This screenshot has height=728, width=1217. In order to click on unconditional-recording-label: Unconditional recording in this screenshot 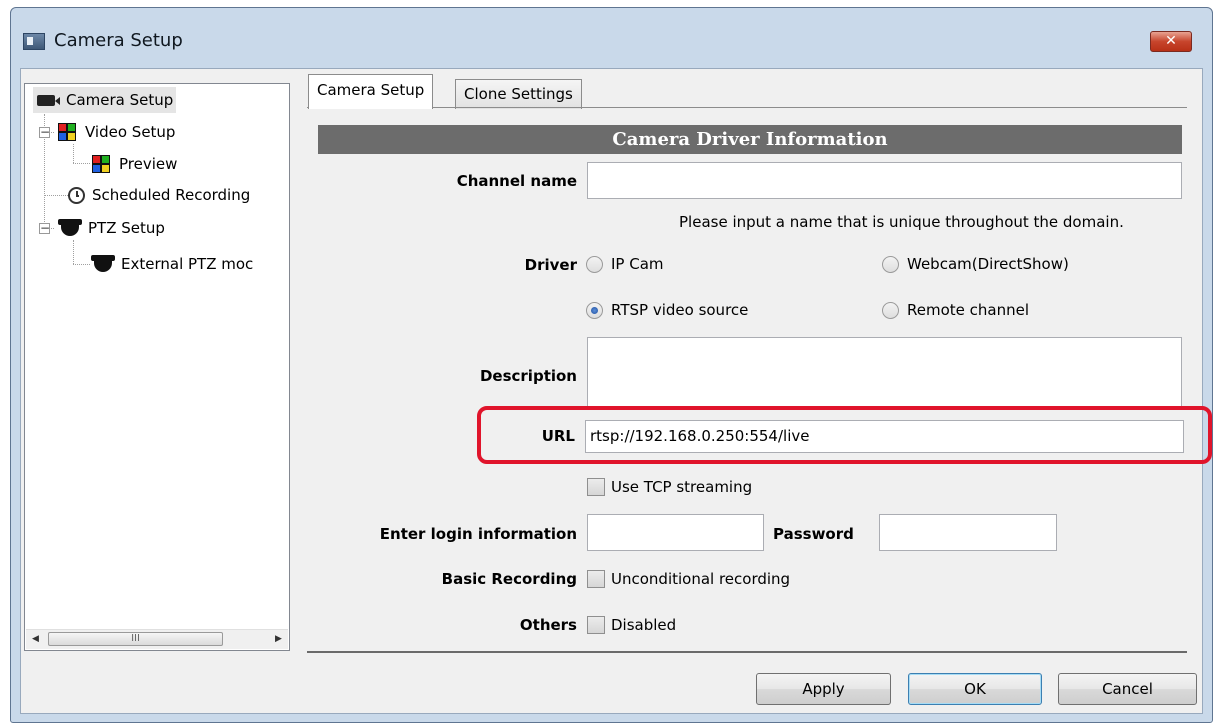, I will do `click(701, 579)`.